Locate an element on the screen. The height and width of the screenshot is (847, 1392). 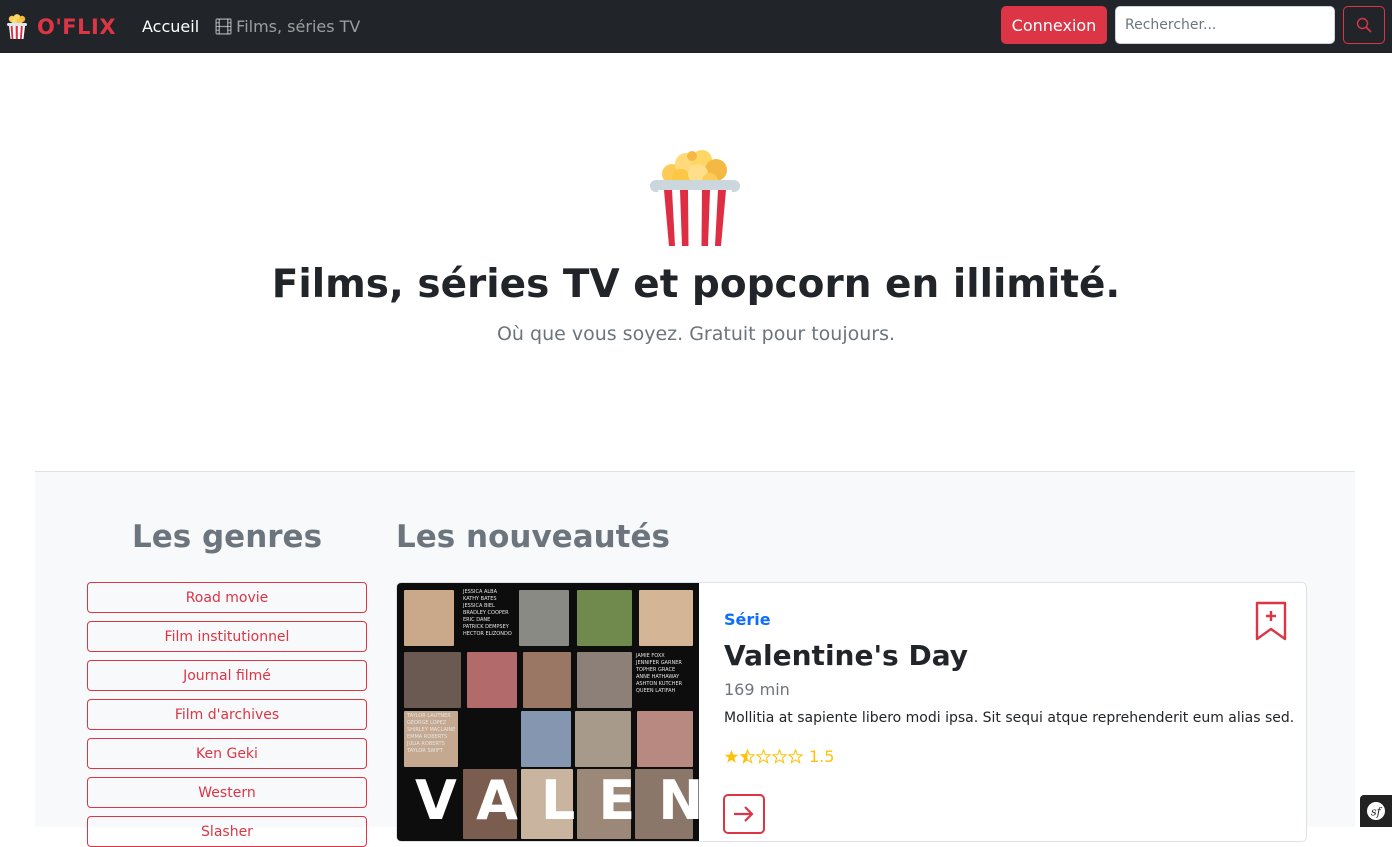
login-button: Connexion is located at coordinates (1054, 25).